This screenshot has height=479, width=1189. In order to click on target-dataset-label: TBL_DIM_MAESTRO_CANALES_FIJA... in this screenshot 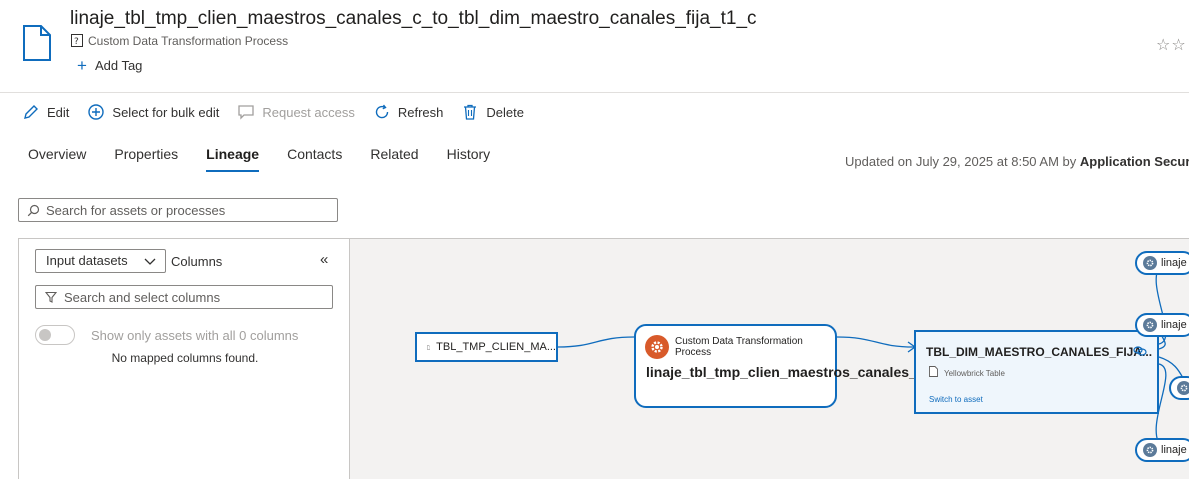, I will do `click(1039, 352)`.